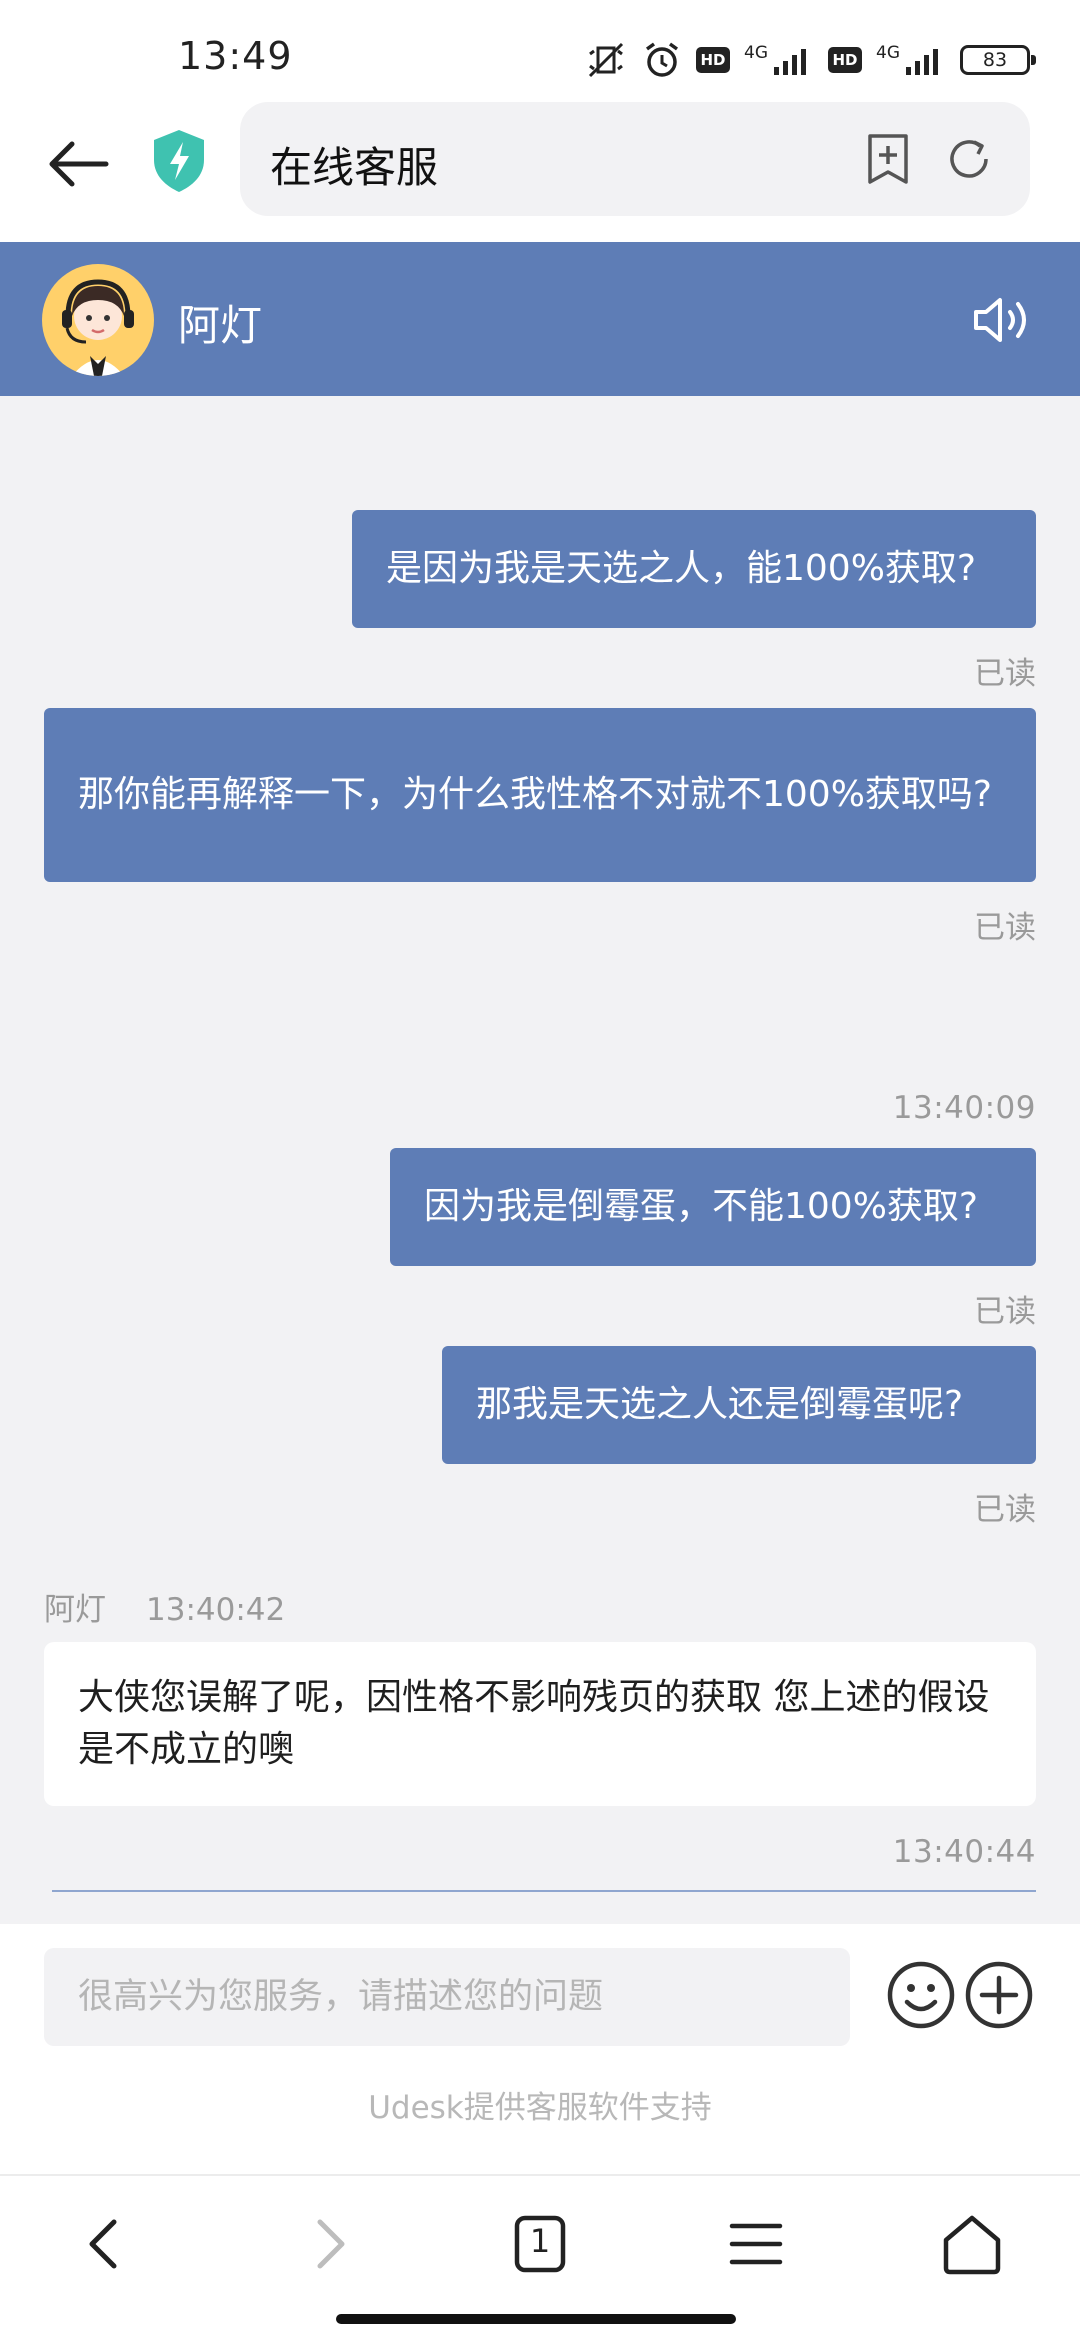  Describe the element at coordinates (540, 319) in the screenshot. I see `chat-header: 阿灯` at that location.